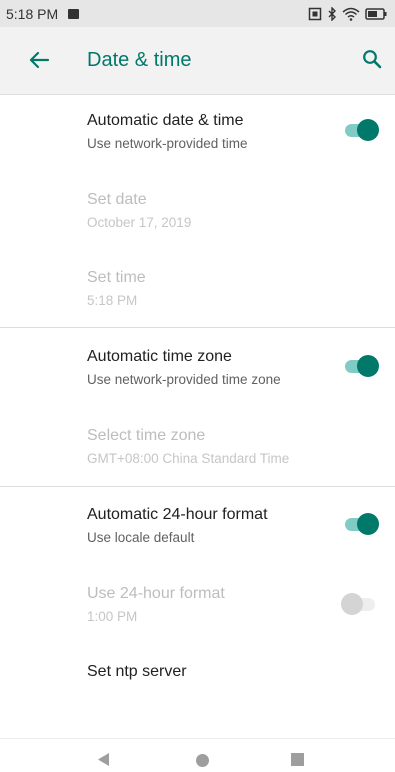 The height and width of the screenshot is (772, 395). Describe the element at coordinates (103, 759) in the screenshot. I see `nav-back-icon` at that location.